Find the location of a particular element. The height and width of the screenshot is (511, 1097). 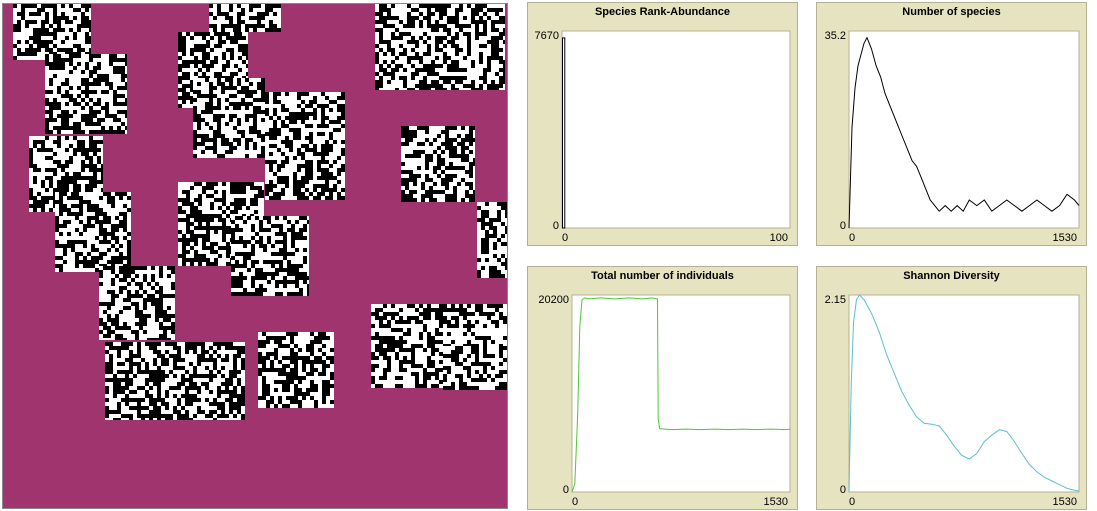

plot-canvas: 2.15 00 1530 is located at coordinates (952, 401).